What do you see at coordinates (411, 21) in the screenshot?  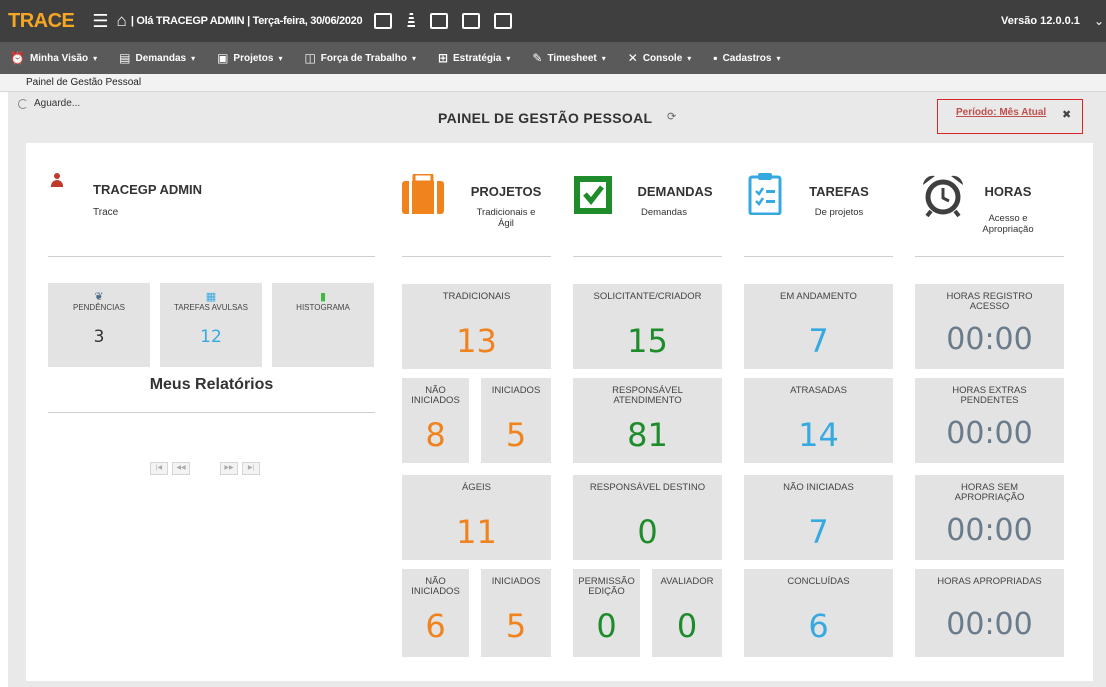 I see `tie-icon` at bounding box center [411, 21].